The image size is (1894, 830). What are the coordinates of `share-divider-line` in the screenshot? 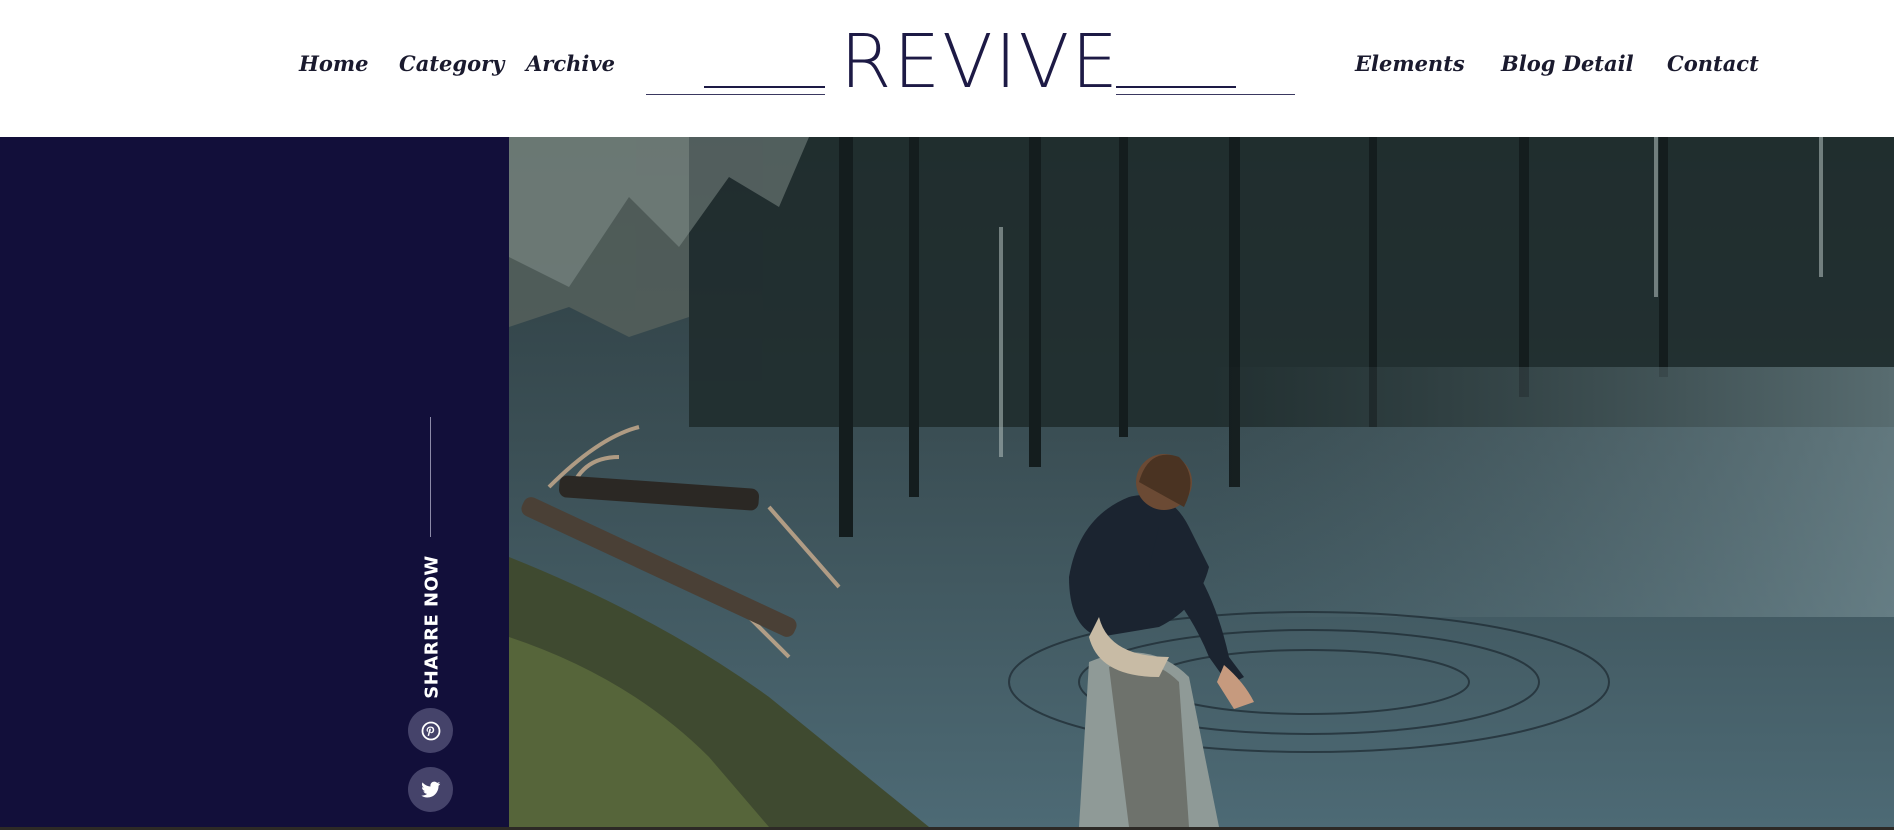 It's located at (430, 477).